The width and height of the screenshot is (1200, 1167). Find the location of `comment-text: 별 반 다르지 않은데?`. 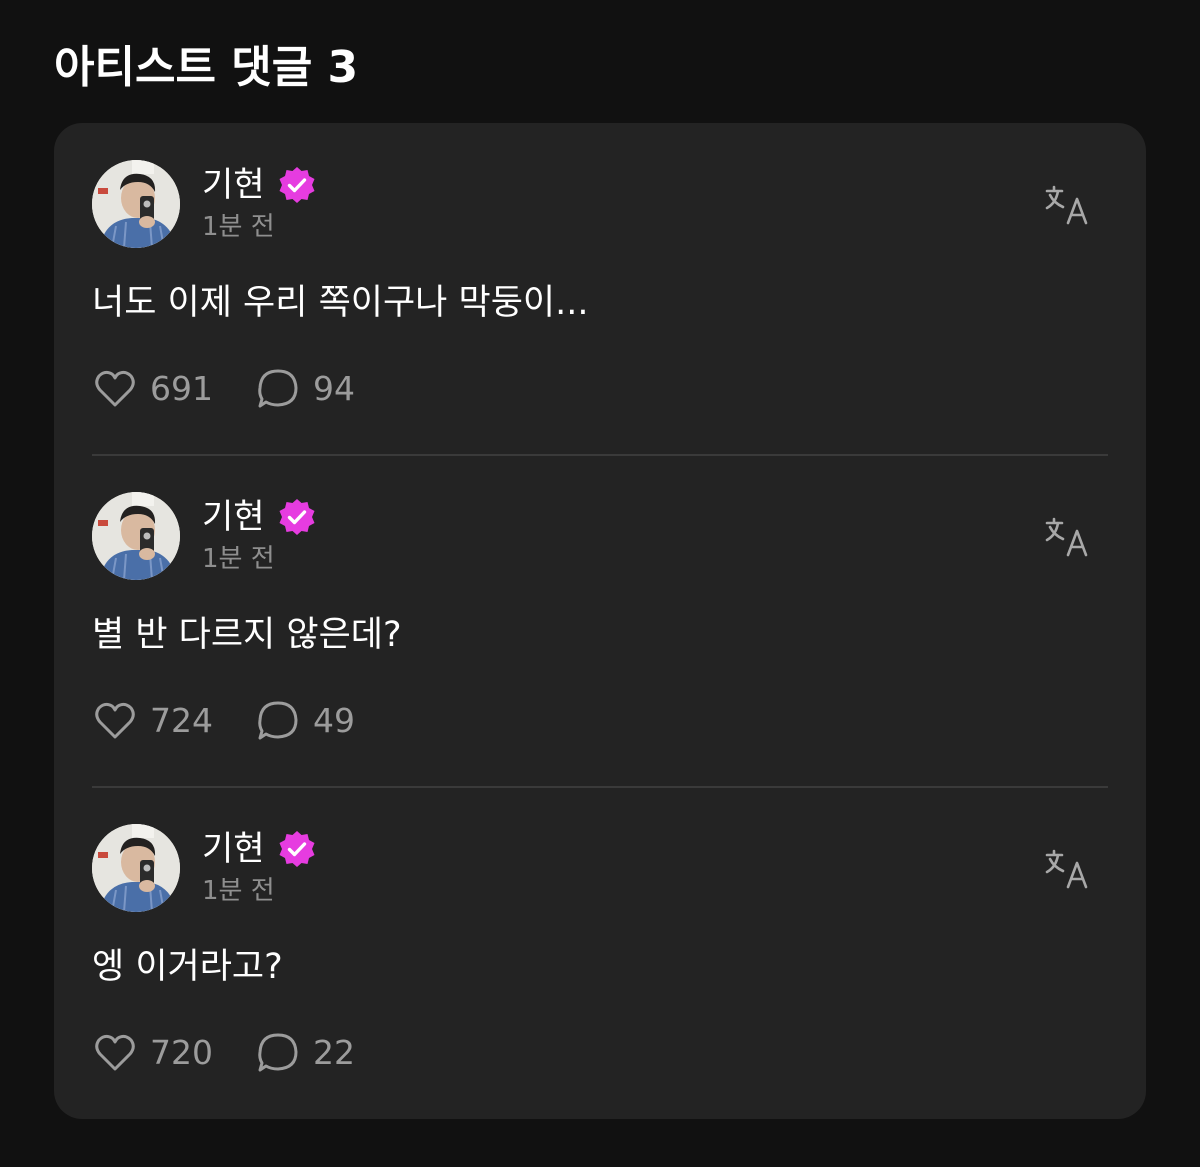

comment-text: 별 반 다르지 않은데? is located at coordinates (247, 635).